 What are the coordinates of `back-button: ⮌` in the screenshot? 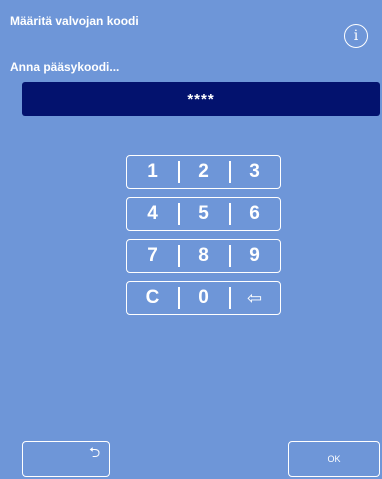 It's located at (66, 459).